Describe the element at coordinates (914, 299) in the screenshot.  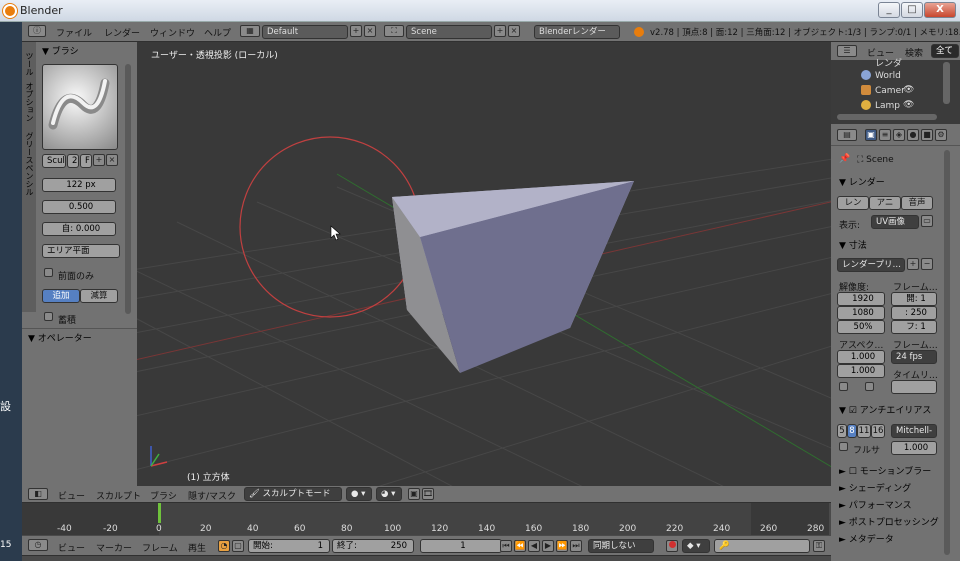
I see `frame-start-field: 開: 1` at that location.